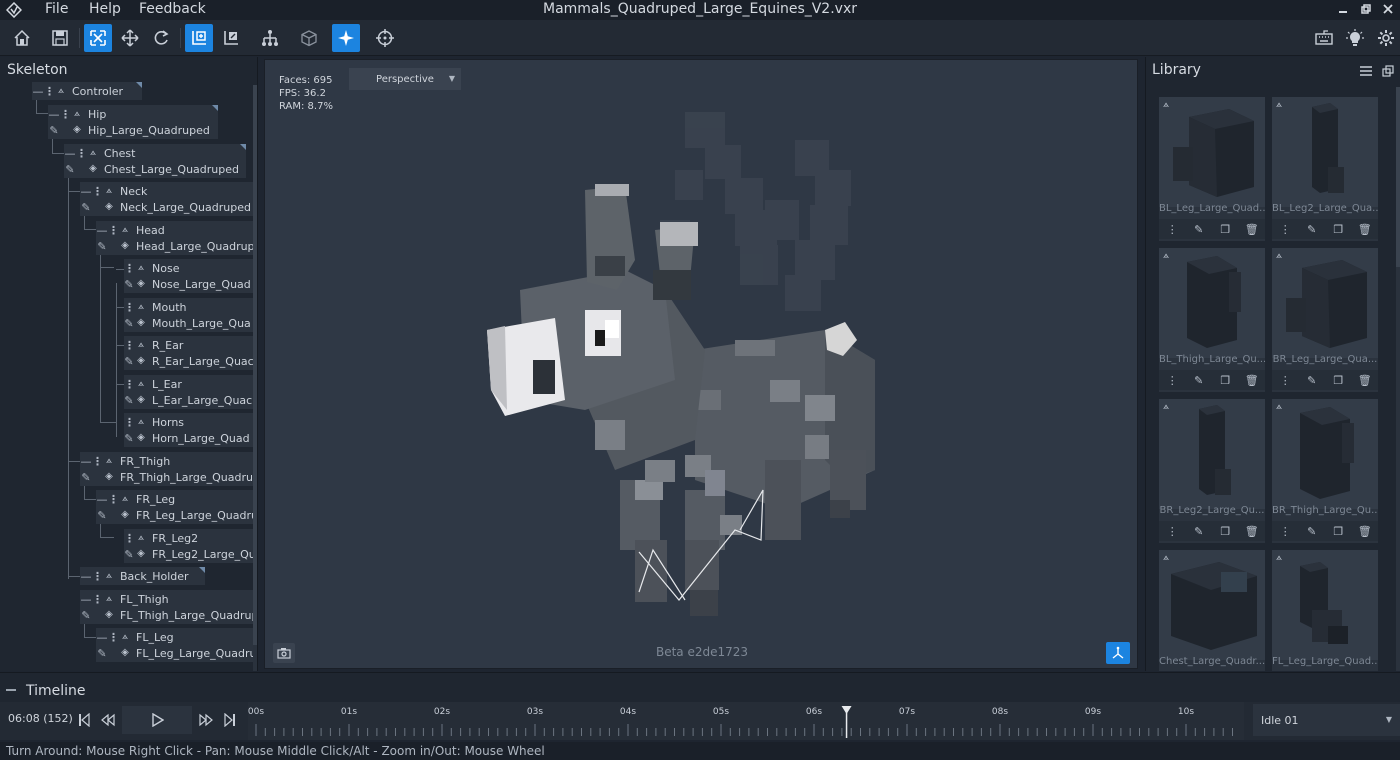 The image size is (1400, 760). What do you see at coordinates (188, 315) in the screenshot?
I see `tree-node-mouth: ⋮ ⟑ Mouth ✎ ◈ Mouth_Large_Qua` at bounding box center [188, 315].